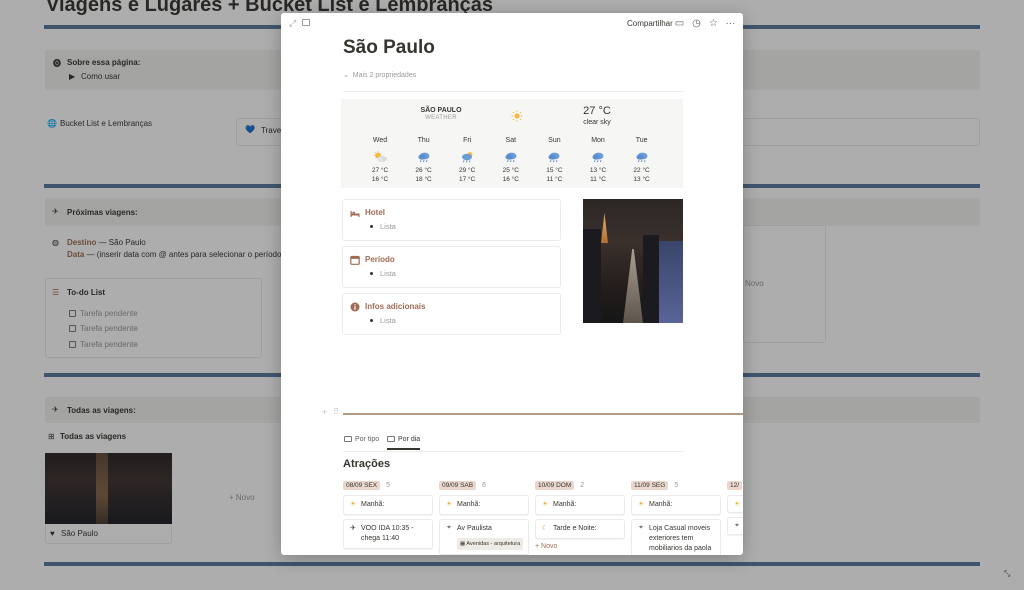 Image resolution: width=1024 pixels, height=590 pixels. I want to click on board-card: ☾ Tarde e Noite:, so click(580, 529).